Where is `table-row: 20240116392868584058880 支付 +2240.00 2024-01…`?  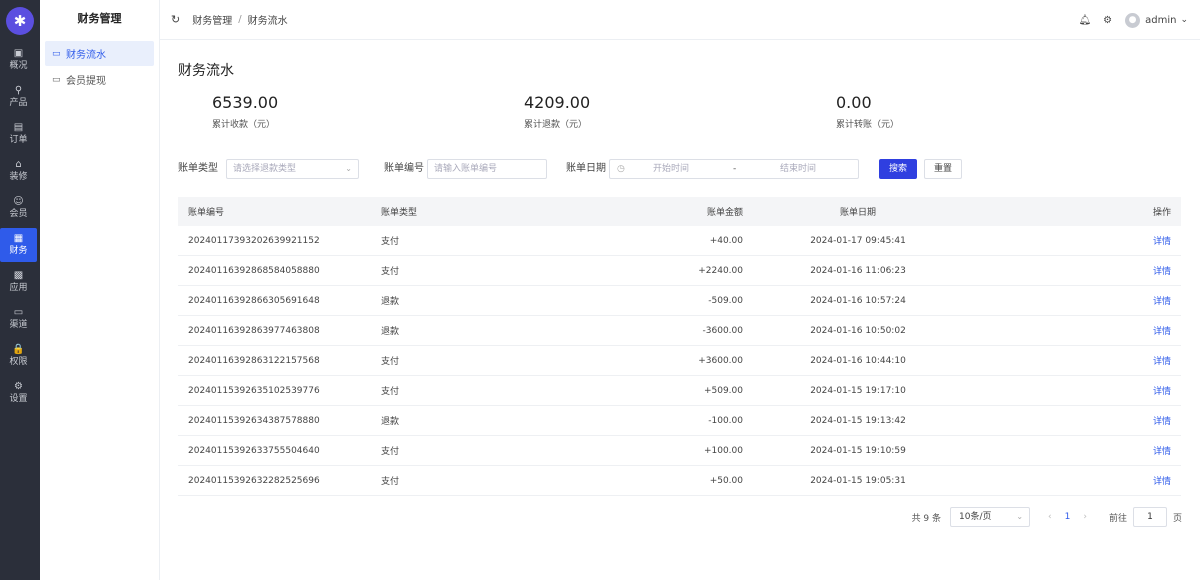 table-row: 20240116392868584058880 支付 +2240.00 2024-01… is located at coordinates (679, 271).